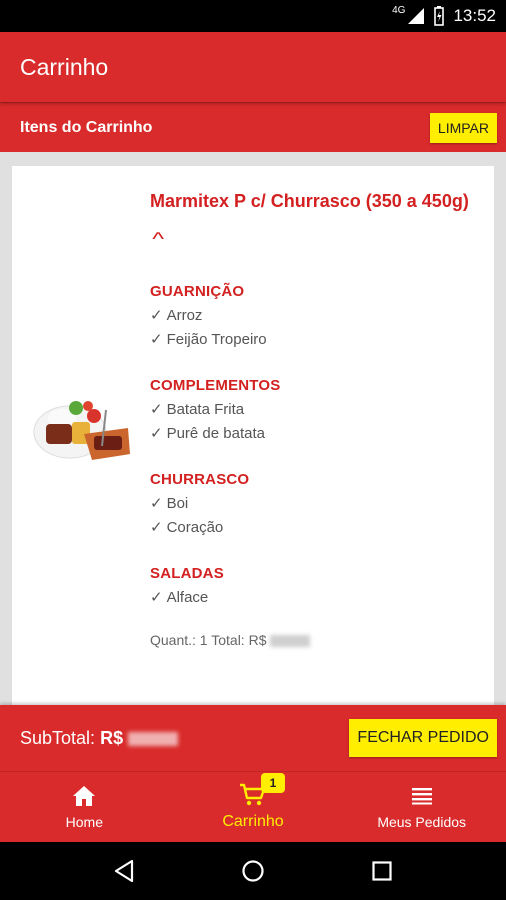  I want to click on system-nav-bar, so click(253, 871).